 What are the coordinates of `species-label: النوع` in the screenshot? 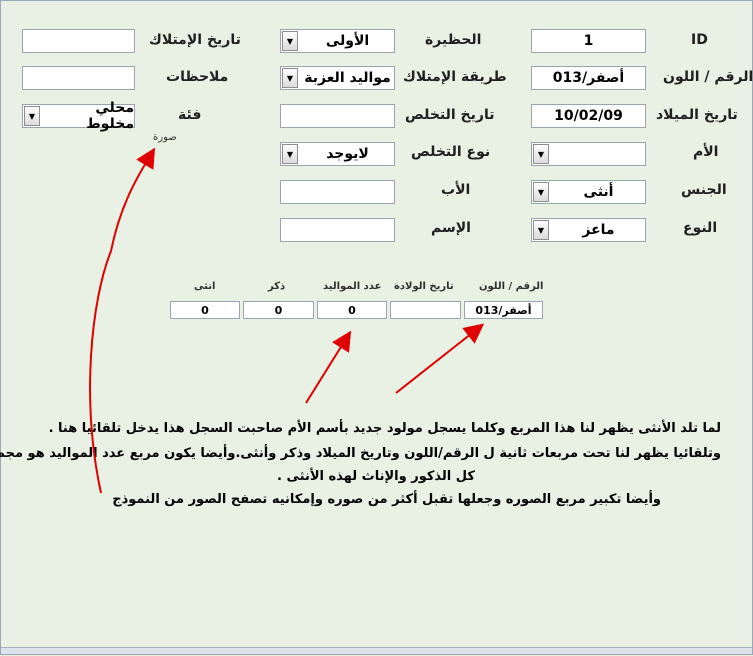 It's located at (700, 228).